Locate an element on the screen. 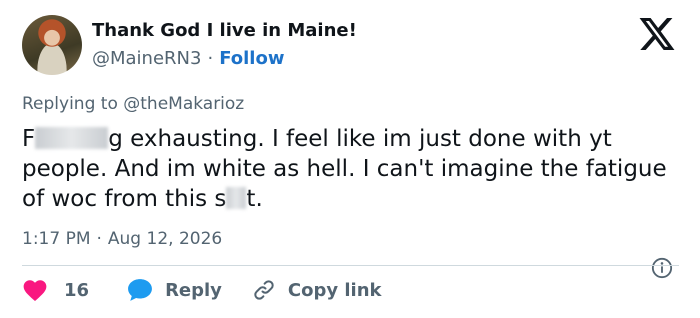 The image size is (700, 318). tweet-date: Aug 12, 2026 is located at coordinates (165, 239).